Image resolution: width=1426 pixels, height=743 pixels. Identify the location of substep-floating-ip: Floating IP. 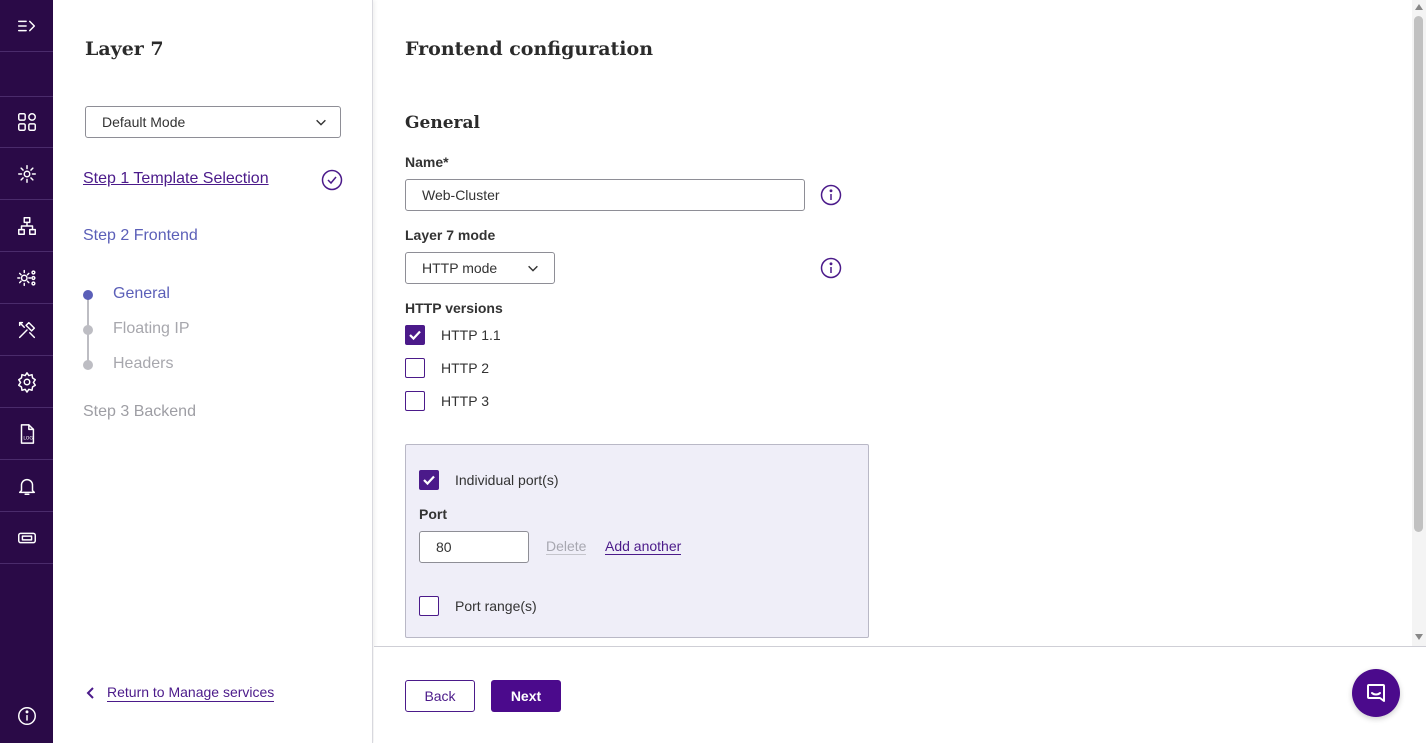
(151, 329).